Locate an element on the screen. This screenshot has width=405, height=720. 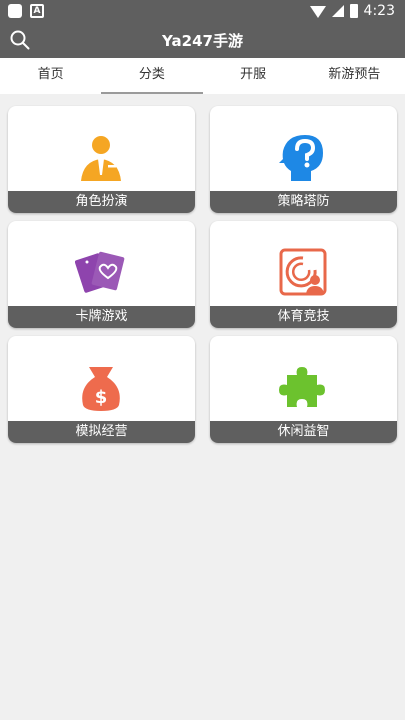
signal-icon is located at coordinates (337, 11).